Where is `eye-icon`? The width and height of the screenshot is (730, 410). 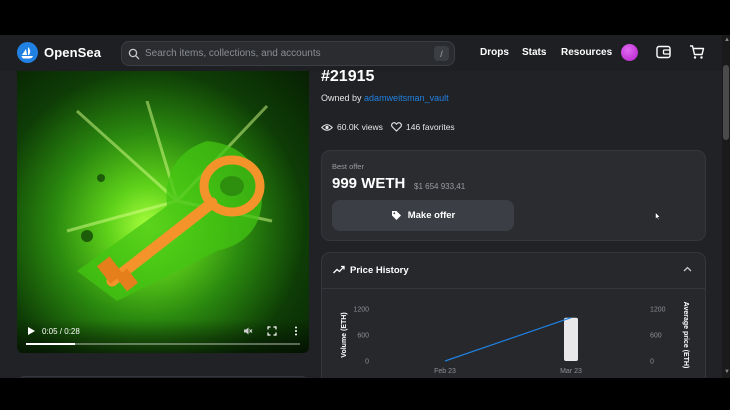 eye-icon is located at coordinates (327, 127).